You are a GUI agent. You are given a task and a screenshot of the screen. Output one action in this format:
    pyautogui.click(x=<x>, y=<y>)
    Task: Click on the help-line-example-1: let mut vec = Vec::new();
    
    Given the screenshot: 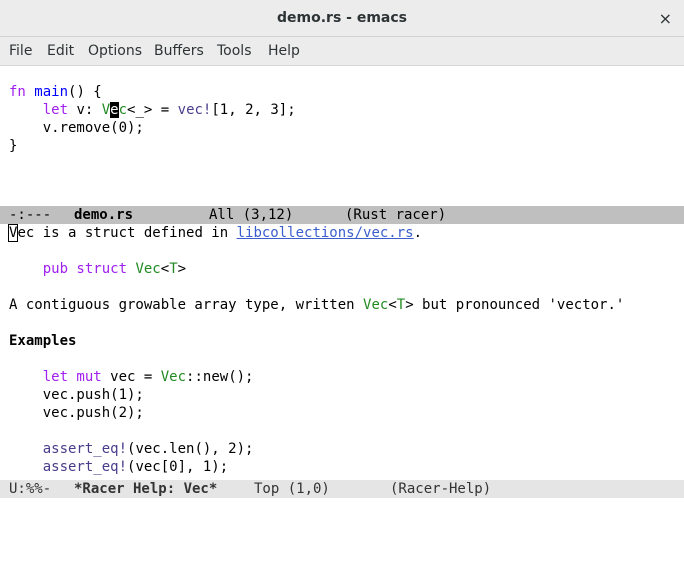 What is the action you would take?
    pyautogui.click(x=148, y=377)
    